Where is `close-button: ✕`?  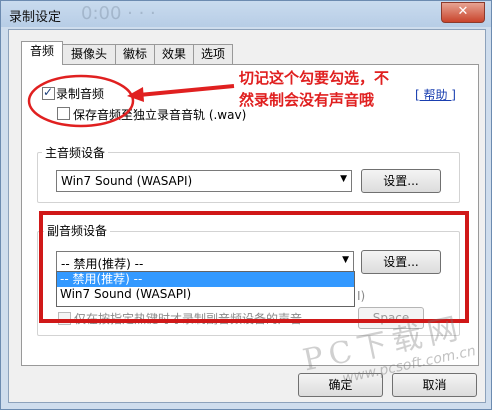
close-button: ✕ is located at coordinates (463, 12).